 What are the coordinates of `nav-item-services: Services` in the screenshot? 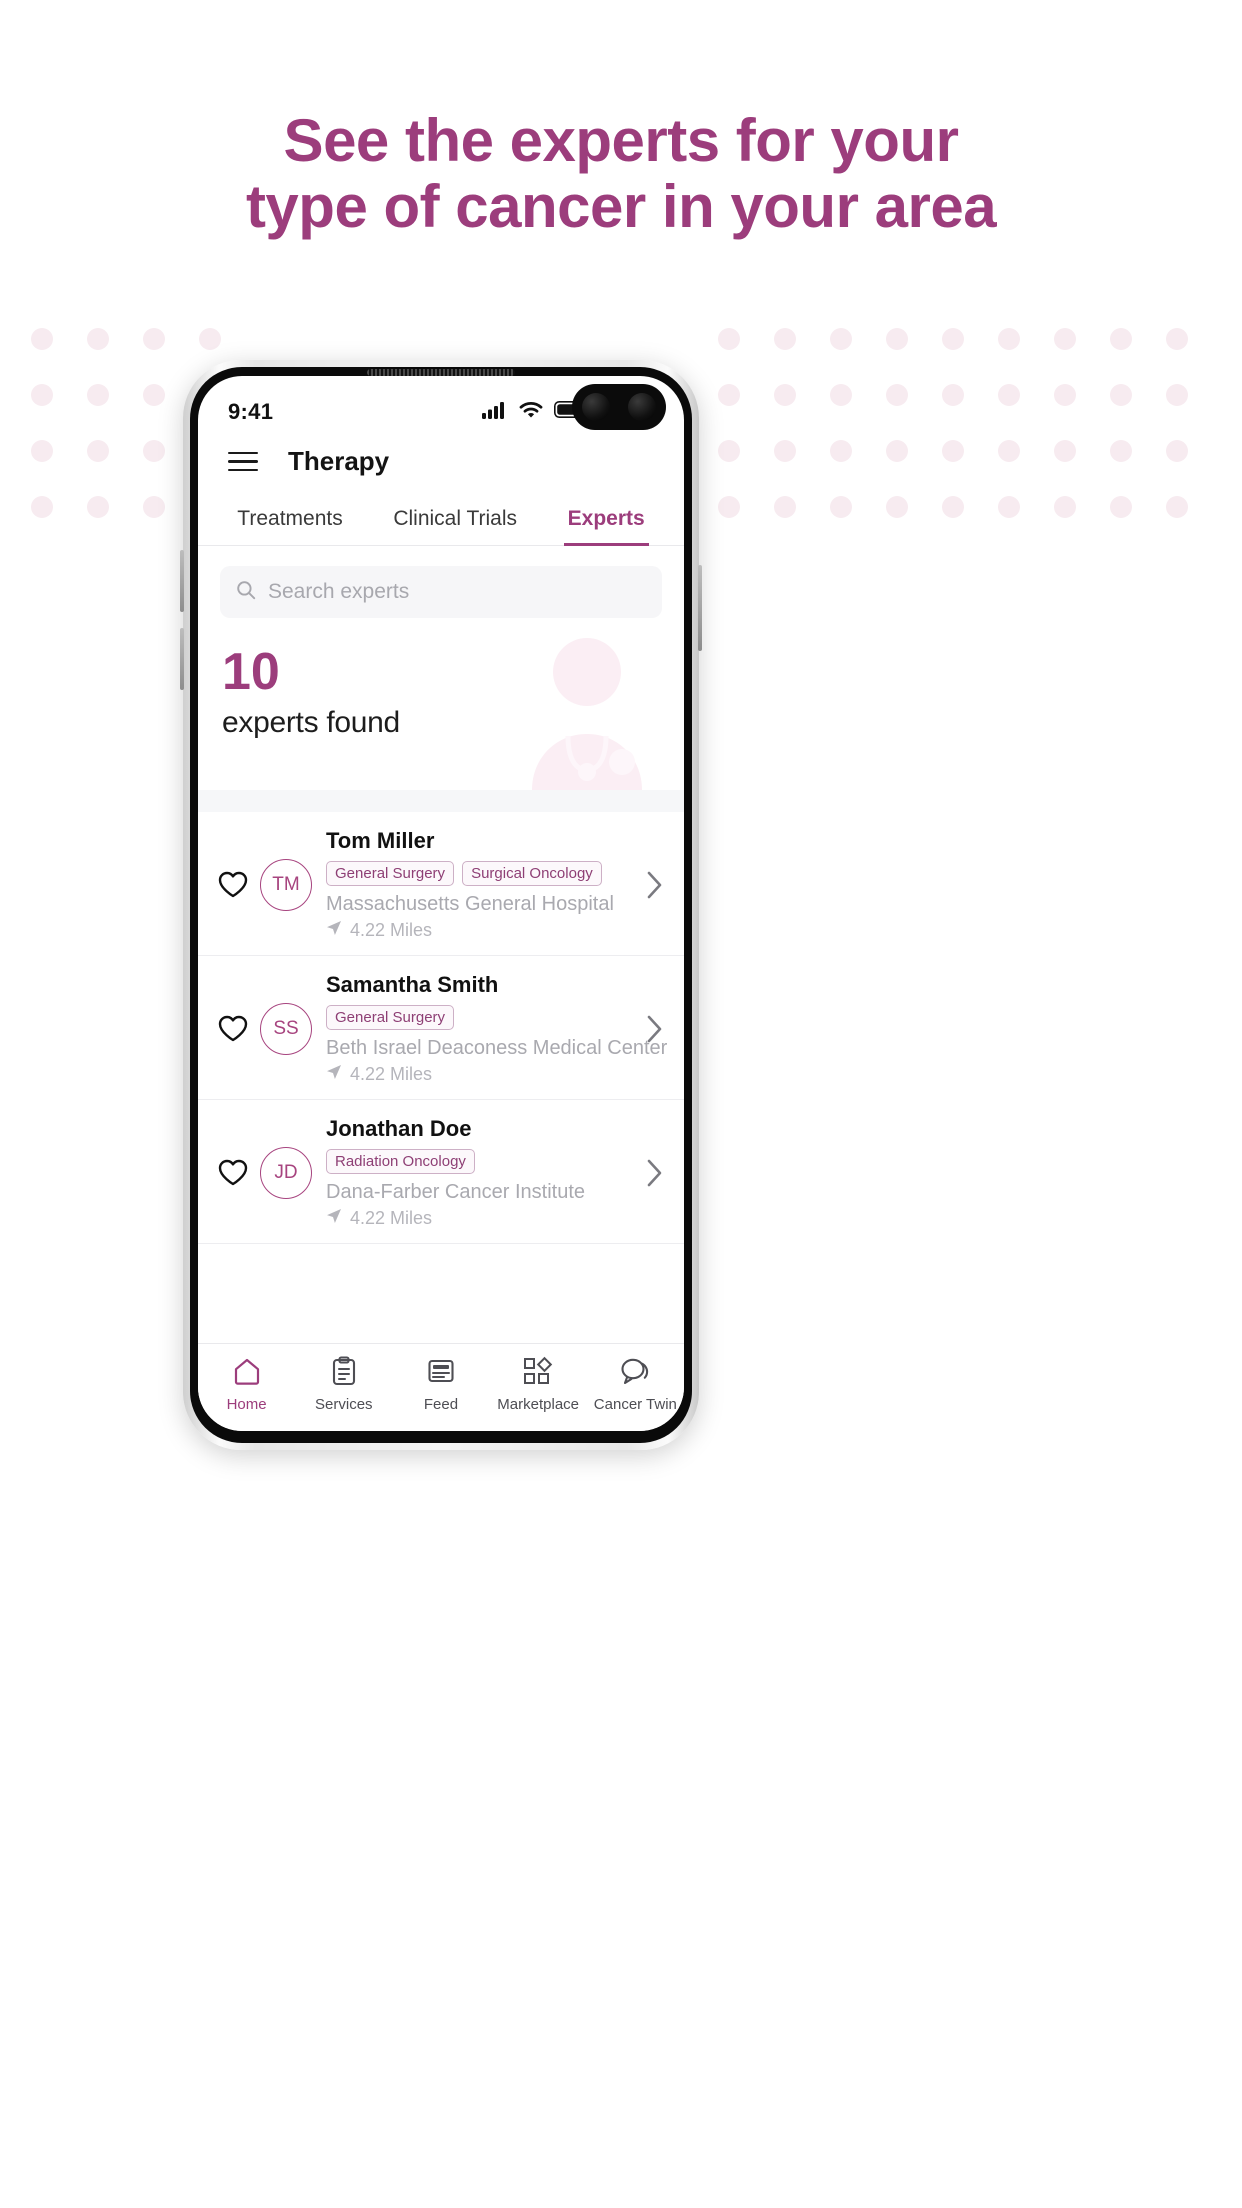 It's located at (343, 1384).